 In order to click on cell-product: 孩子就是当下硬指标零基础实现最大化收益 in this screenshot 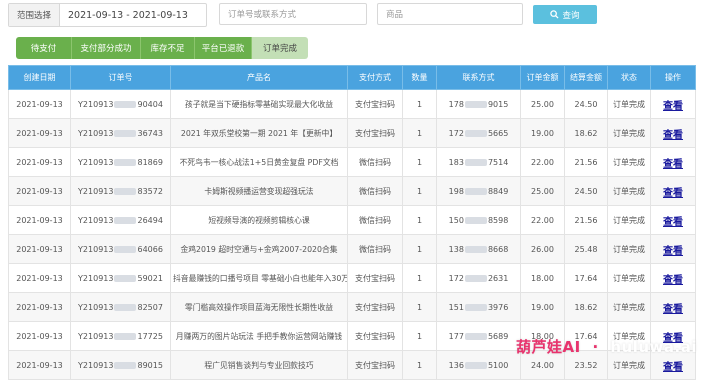, I will do `click(259, 104)`.